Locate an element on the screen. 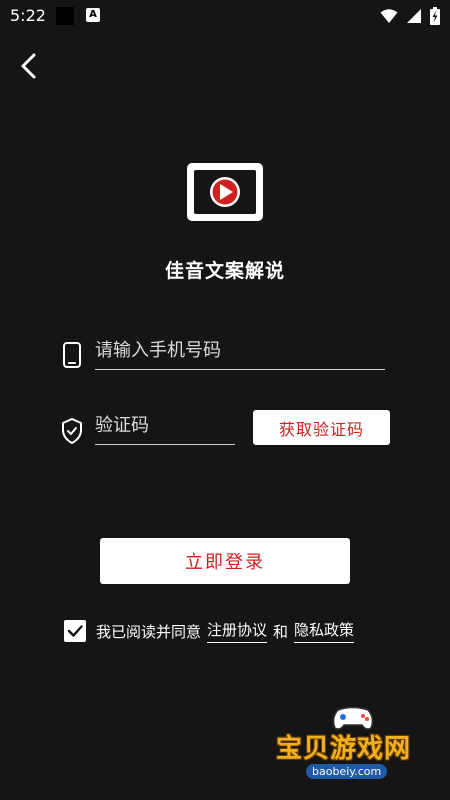  video-play-icon is located at coordinates (225, 192).